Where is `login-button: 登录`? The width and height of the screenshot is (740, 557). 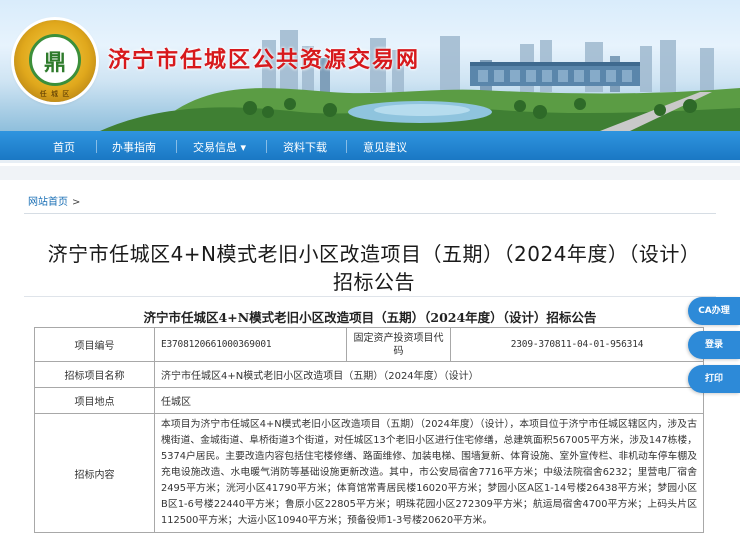 login-button: 登录 is located at coordinates (714, 345).